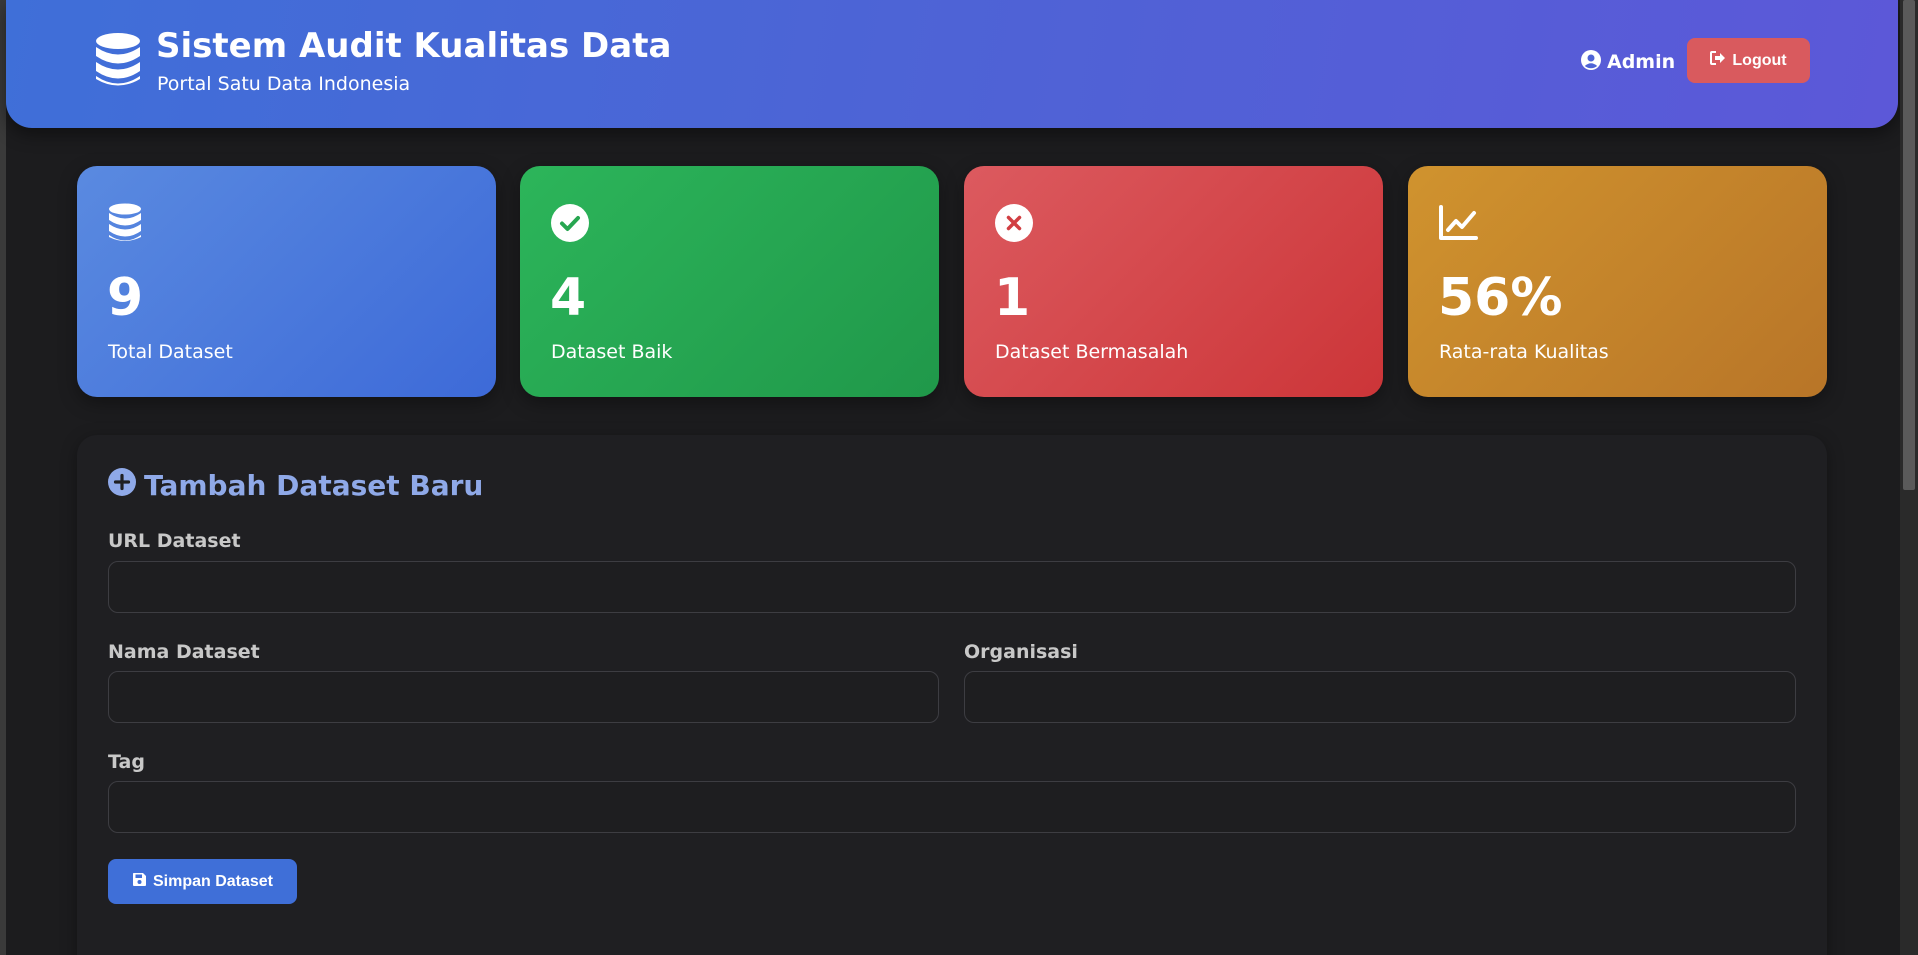  I want to click on simpan-dataset-label: Simpan Dataset, so click(213, 881).